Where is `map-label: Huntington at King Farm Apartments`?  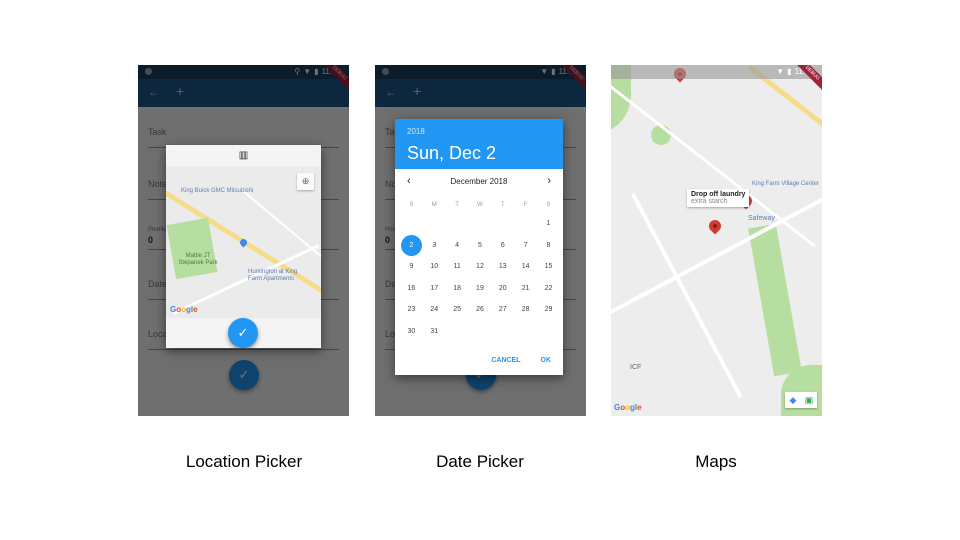 map-label: Huntington at King Farm Apartments is located at coordinates (273, 275).